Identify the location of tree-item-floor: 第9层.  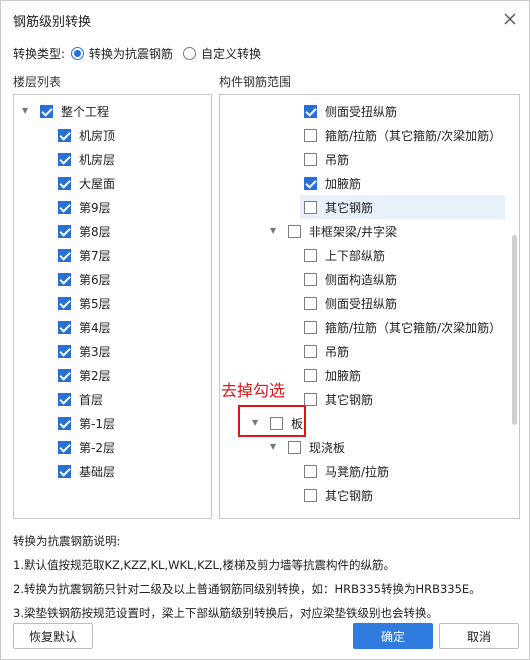
(84, 207).